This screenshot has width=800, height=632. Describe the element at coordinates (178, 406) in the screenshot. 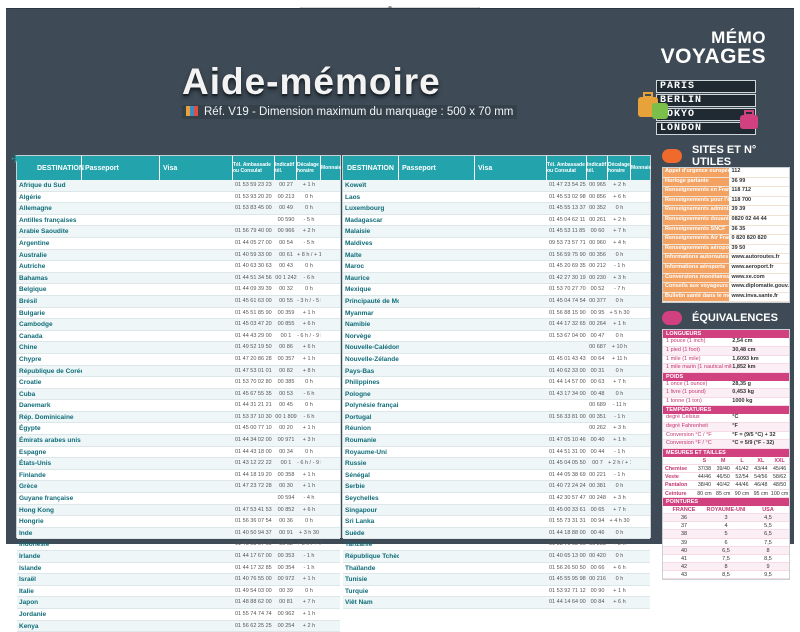

I see `table-row: Danemark 01 44 31 21 21 00 45 0 h` at that location.